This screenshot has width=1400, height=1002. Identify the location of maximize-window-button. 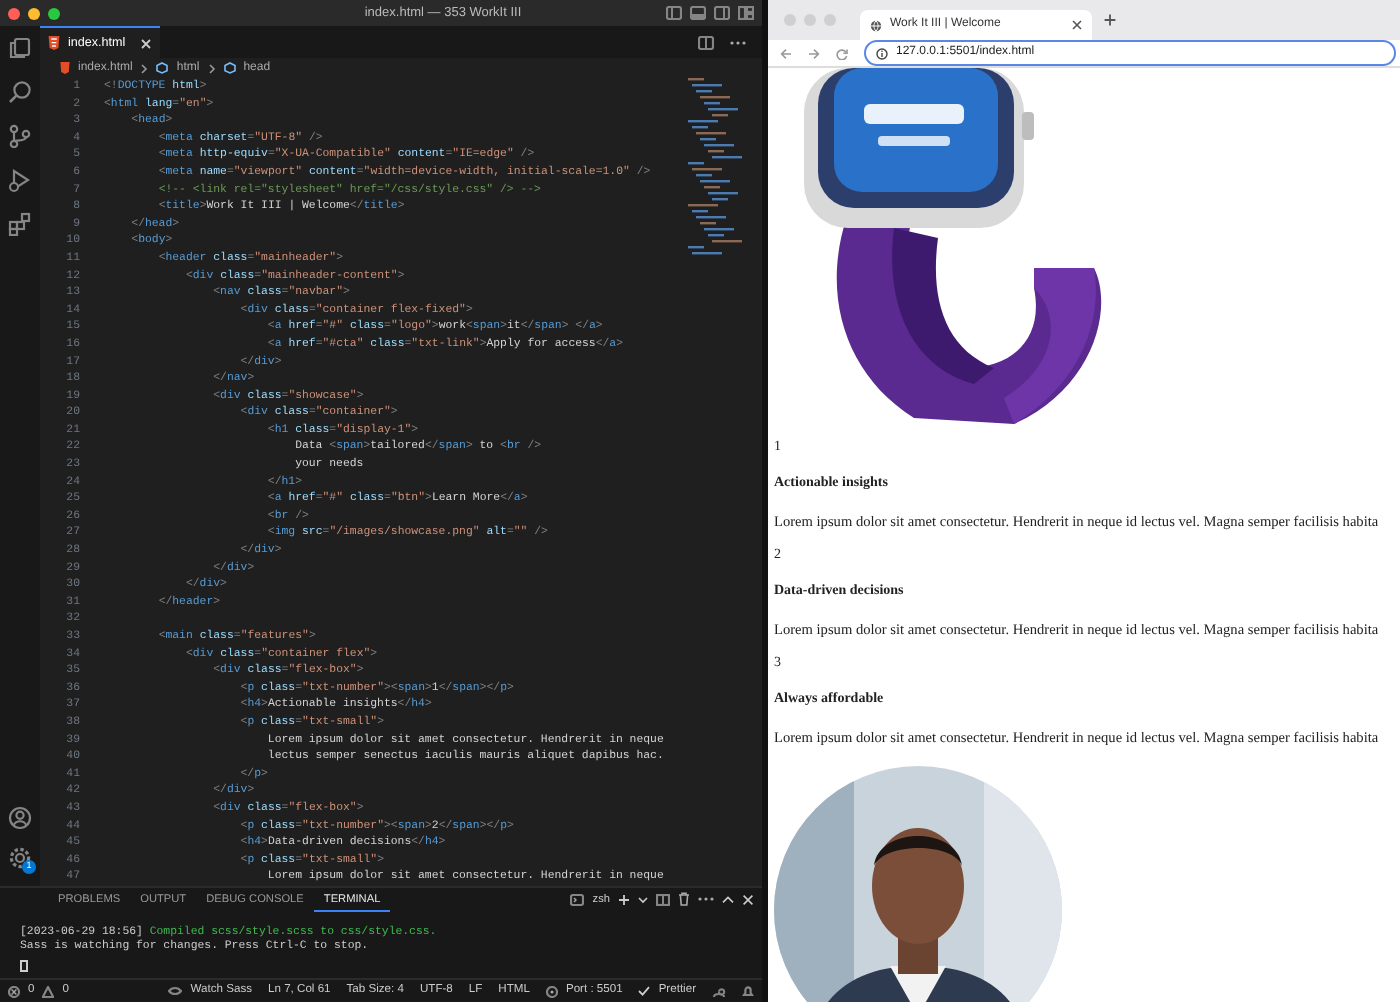
(54, 13).